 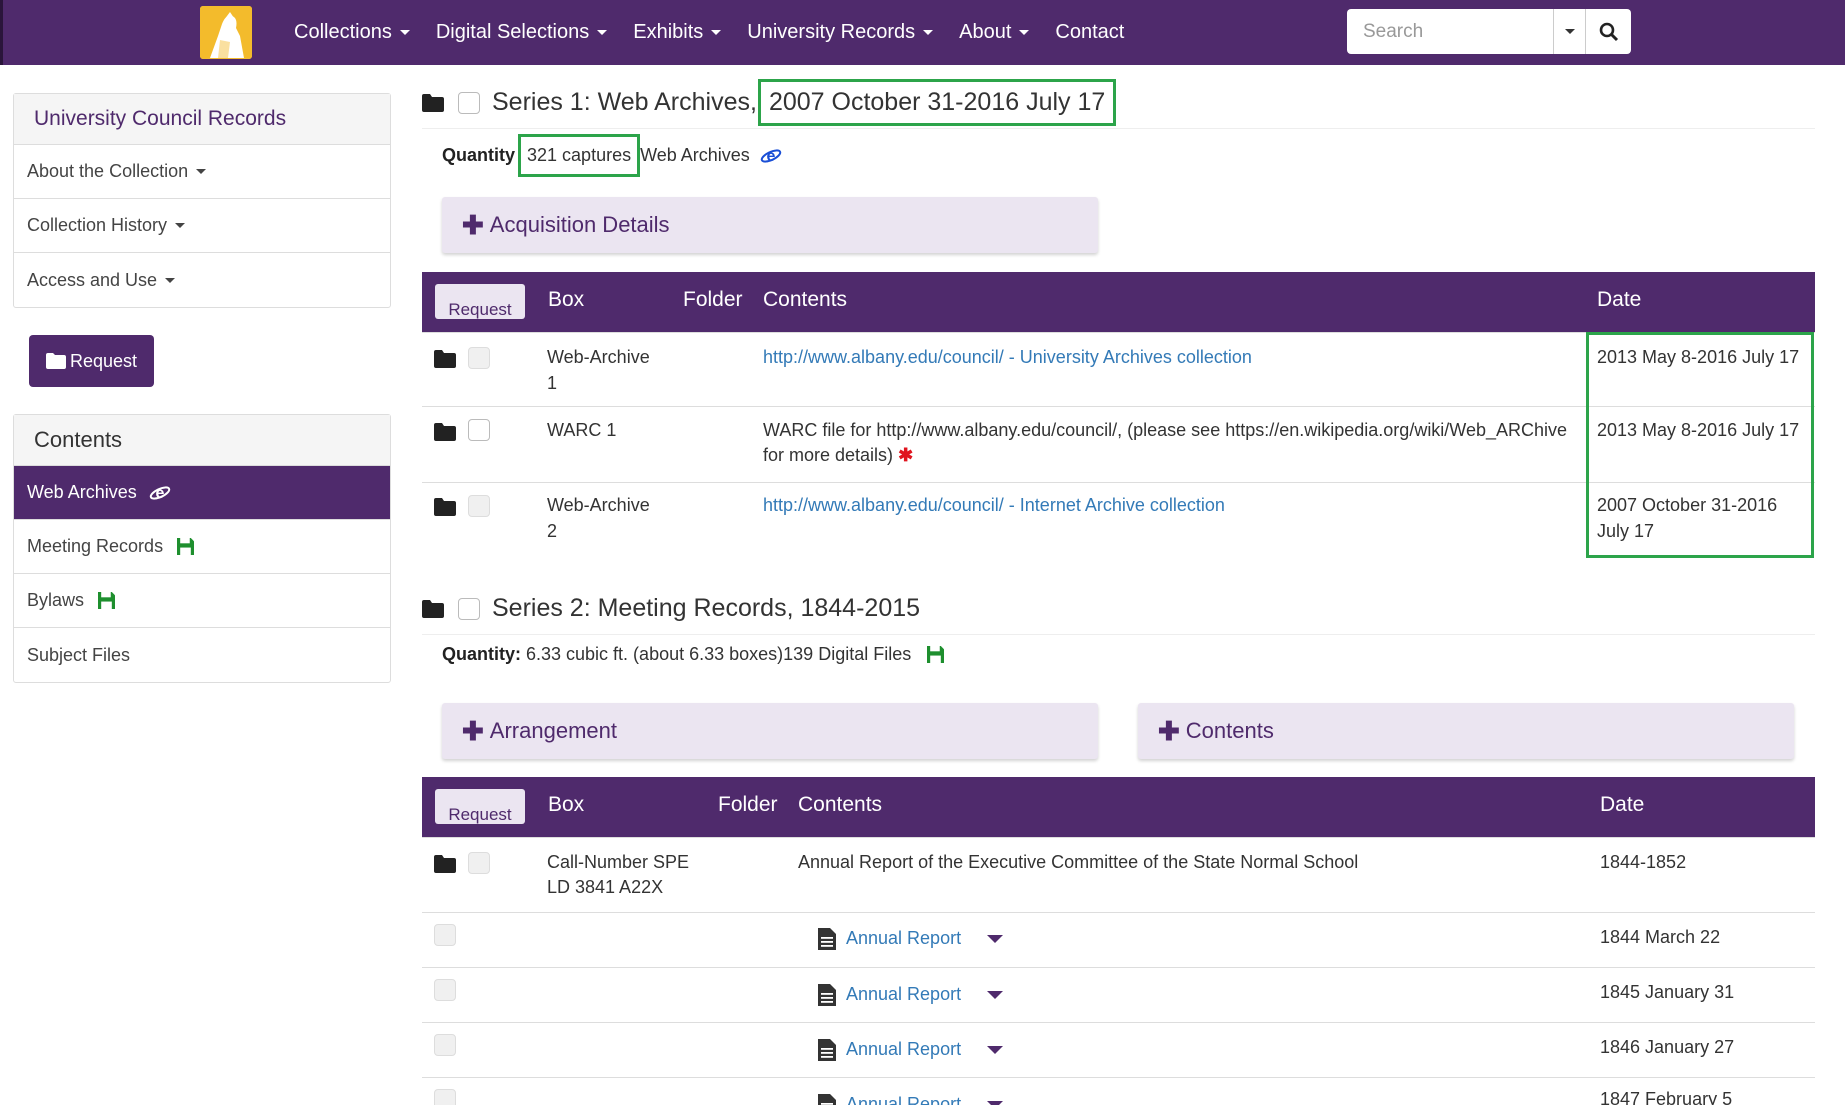 I want to click on nav-digital-selections: Digital Selections, so click(x=522, y=32).